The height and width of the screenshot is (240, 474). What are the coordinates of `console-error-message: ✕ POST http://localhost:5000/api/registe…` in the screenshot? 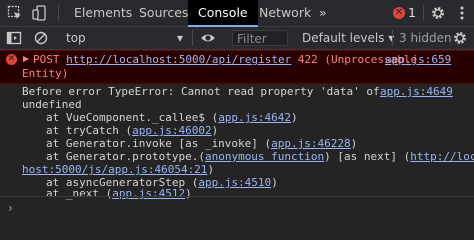 It's located at (237, 67).